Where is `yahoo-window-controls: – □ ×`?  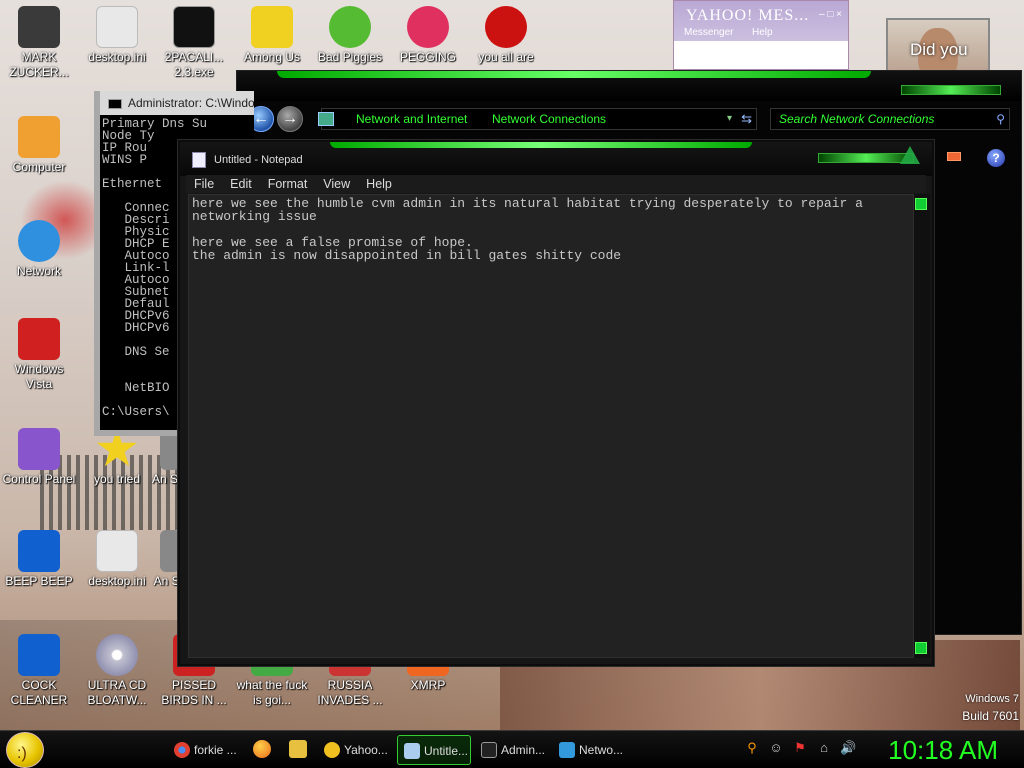
yahoo-window-controls: – □ × is located at coordinates (830, 14).